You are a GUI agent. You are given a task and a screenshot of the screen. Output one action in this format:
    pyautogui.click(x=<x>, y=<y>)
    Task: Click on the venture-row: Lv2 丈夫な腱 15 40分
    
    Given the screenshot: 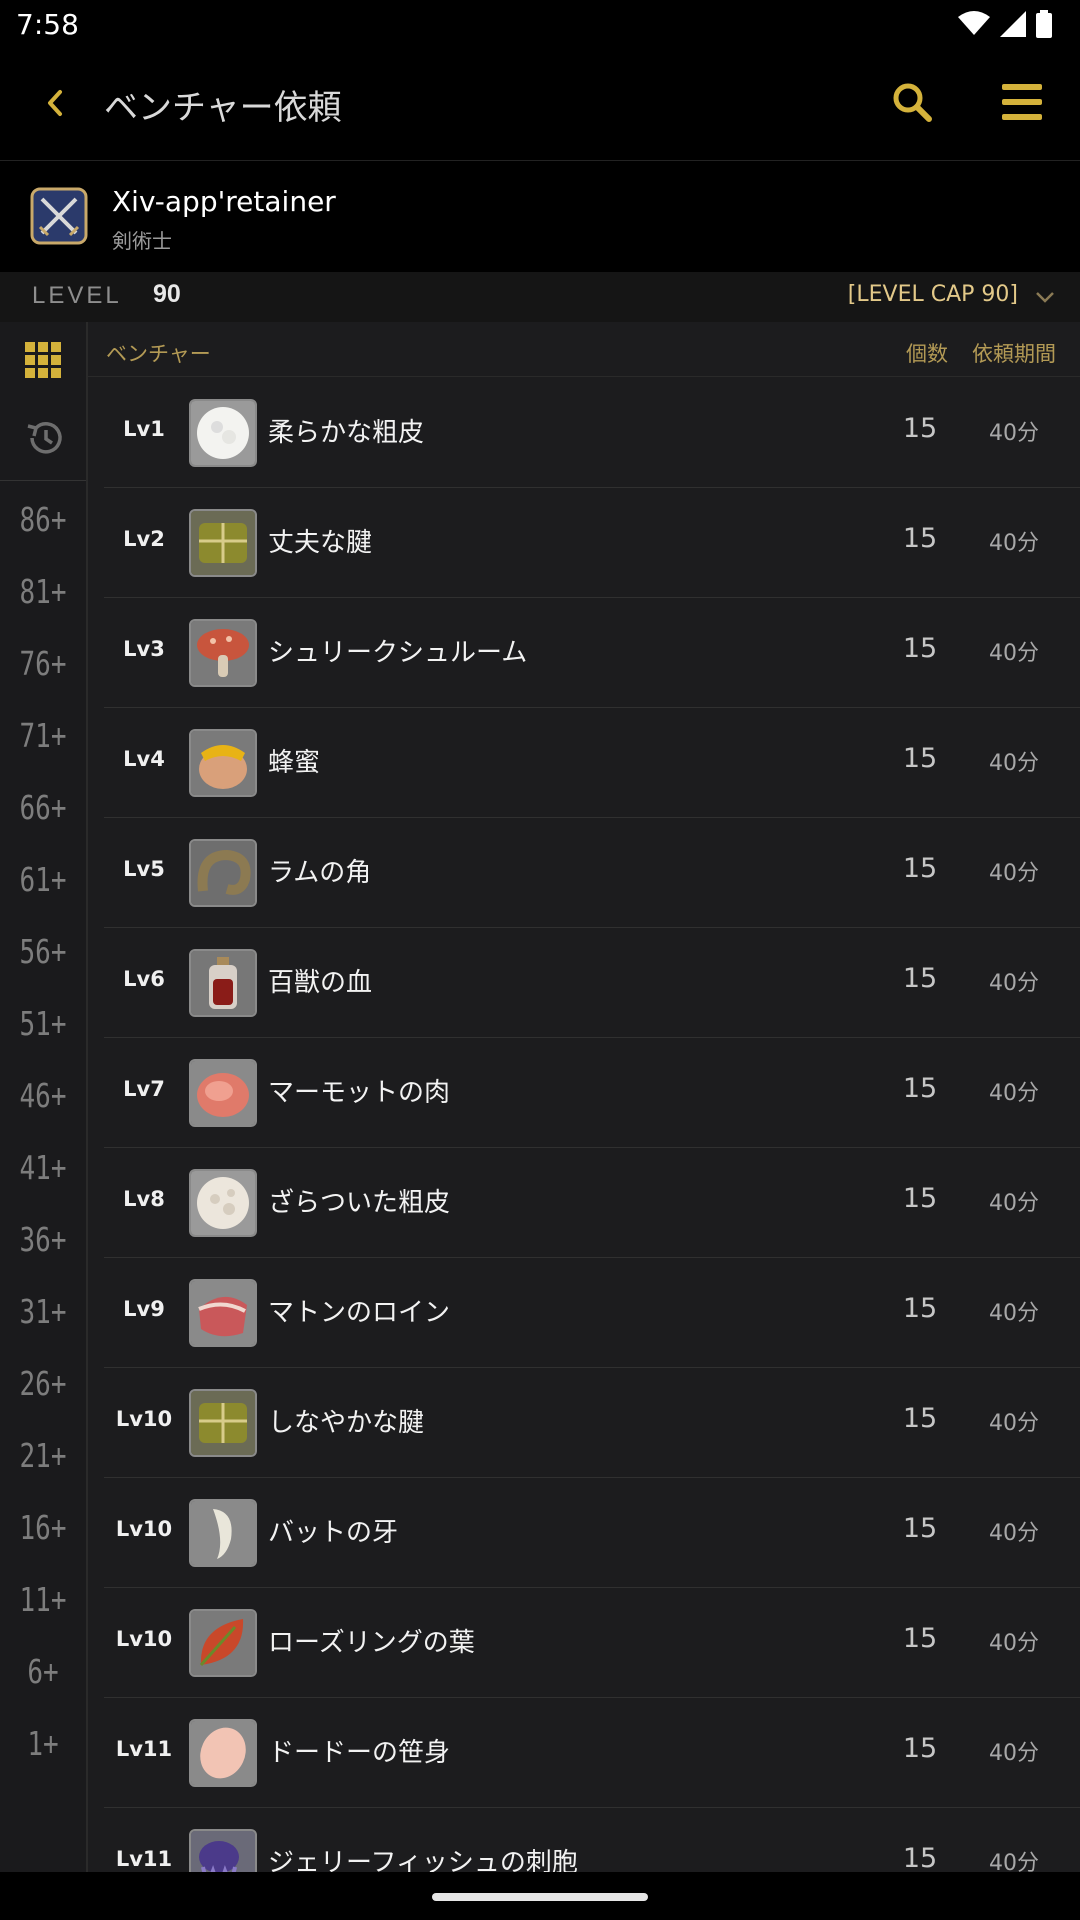 What is the action you would take?
    pyautogui.click(x=592, y=542)
    